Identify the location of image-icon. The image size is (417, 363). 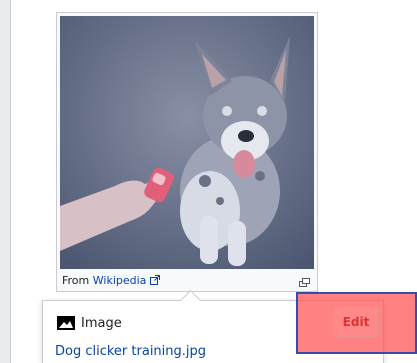
(66, 323).